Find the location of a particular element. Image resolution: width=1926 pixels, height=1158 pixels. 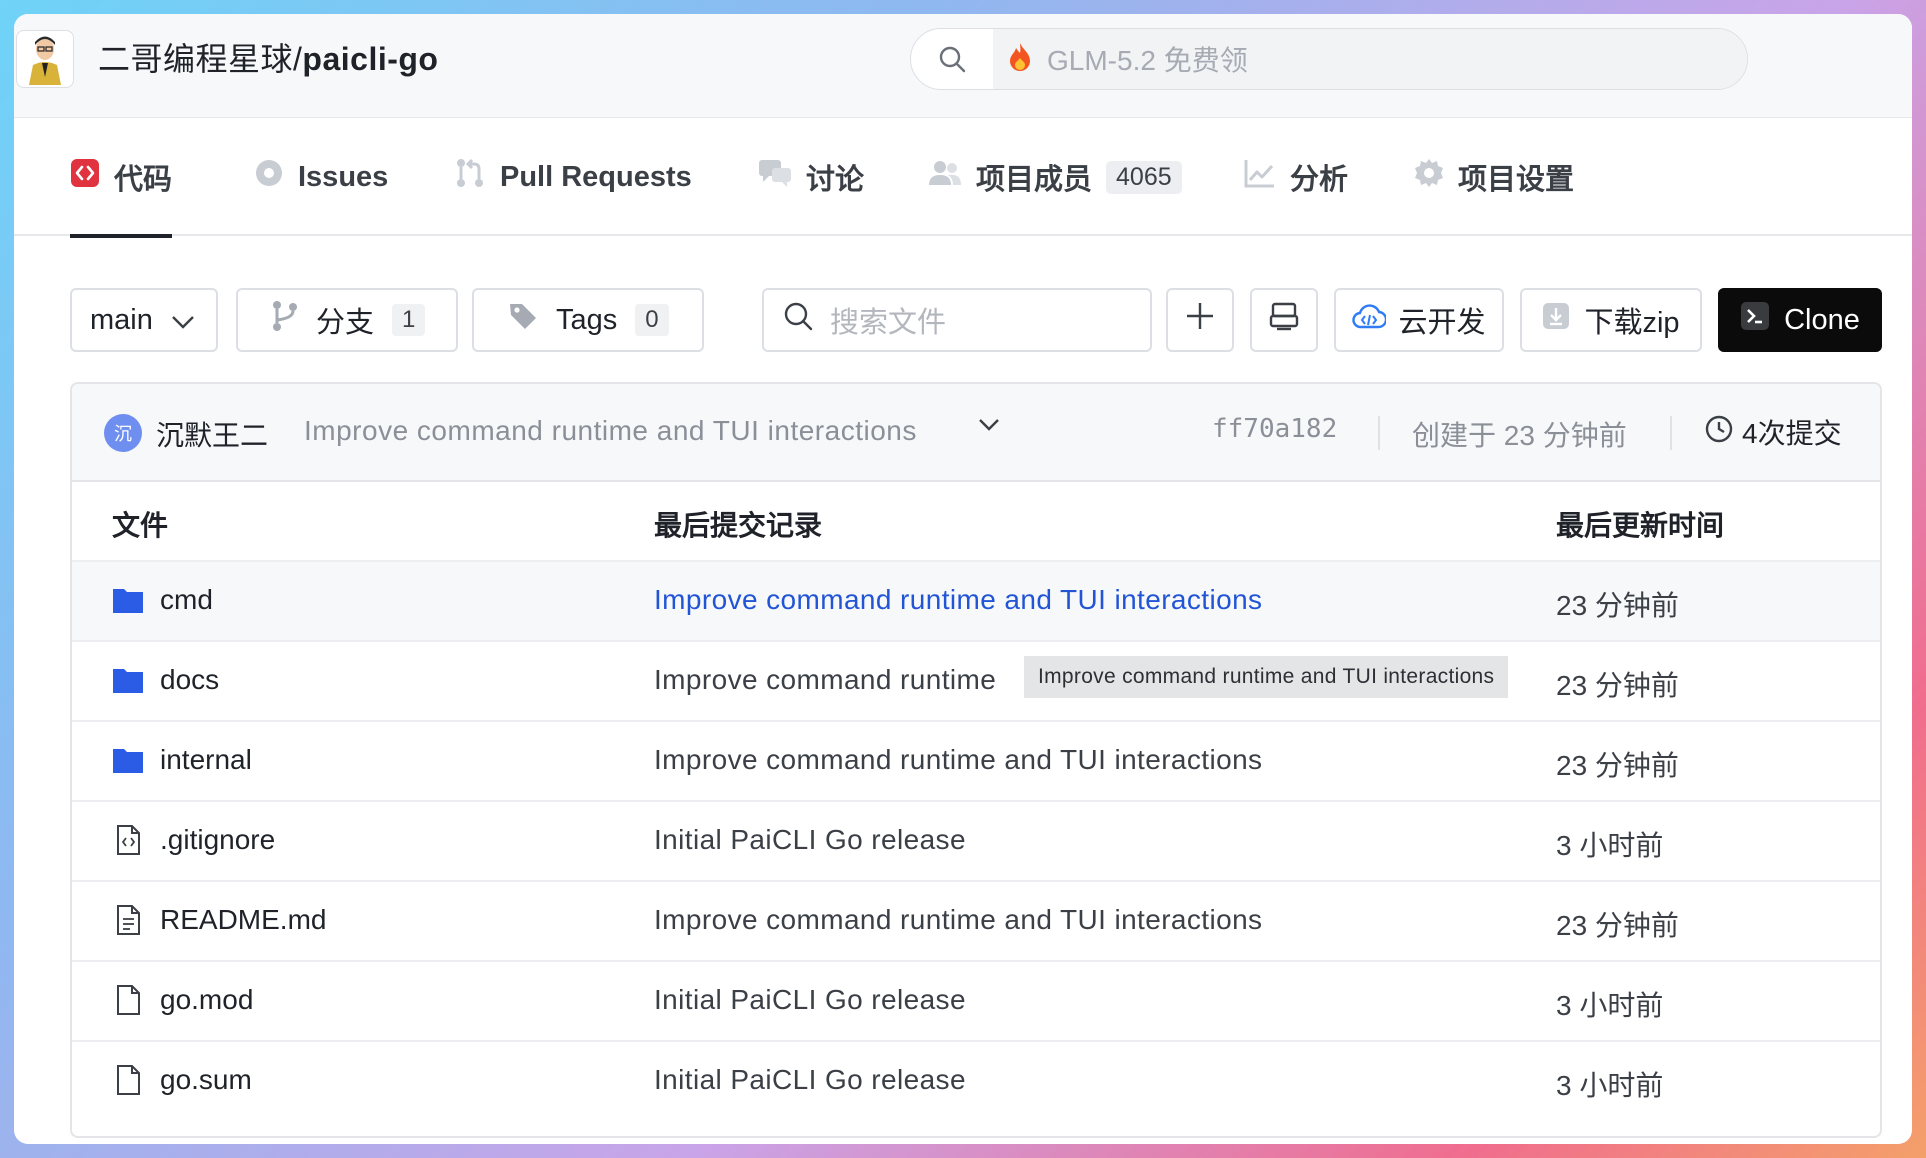

workspace-button is located at coordinates (1284, 320).